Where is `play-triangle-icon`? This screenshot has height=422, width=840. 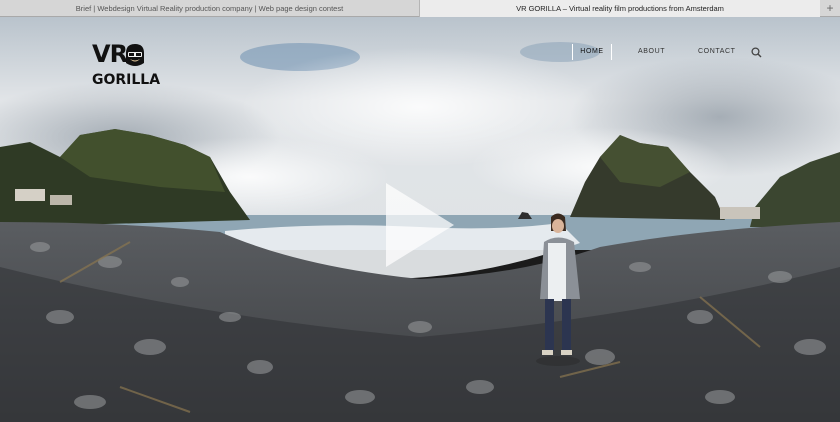
play-triangle-icon is located at coordinates (420, 225).